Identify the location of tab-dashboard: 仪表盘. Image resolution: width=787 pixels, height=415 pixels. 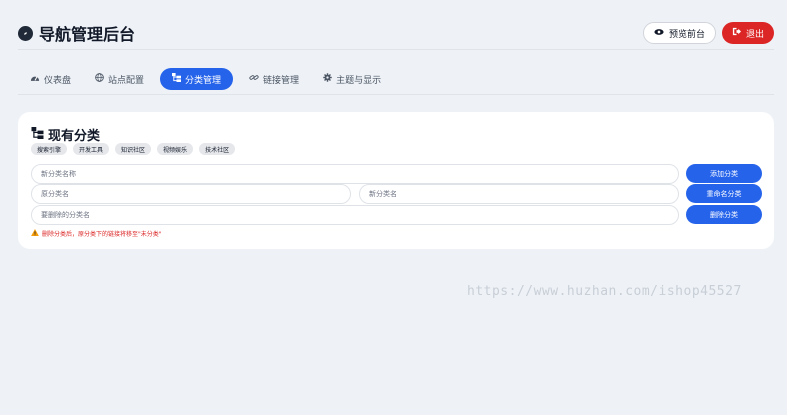
(50, 79).